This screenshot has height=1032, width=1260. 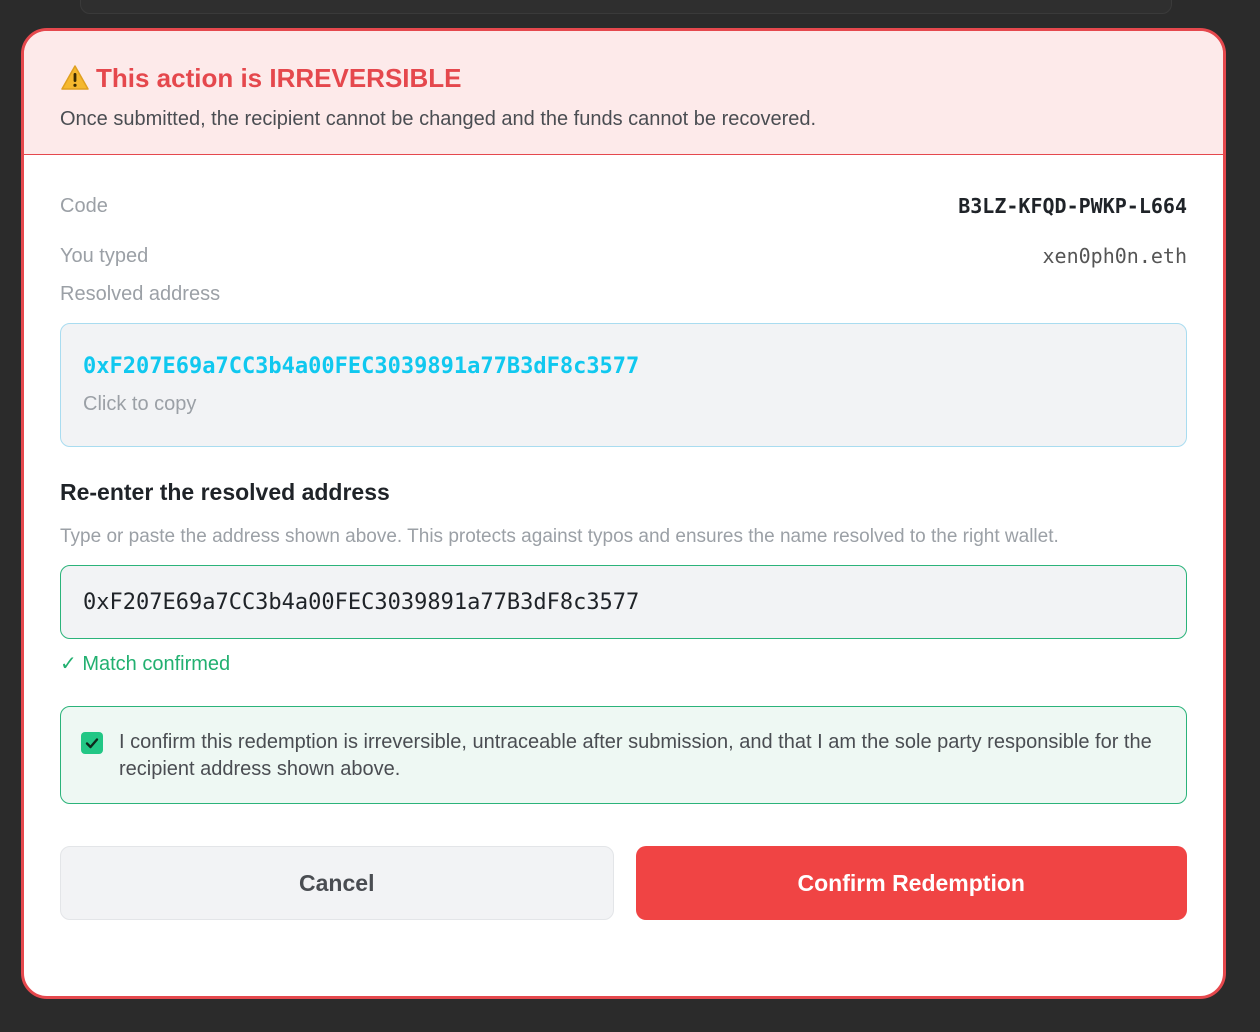 I want to click on background-card, so click(x=626, y=7).